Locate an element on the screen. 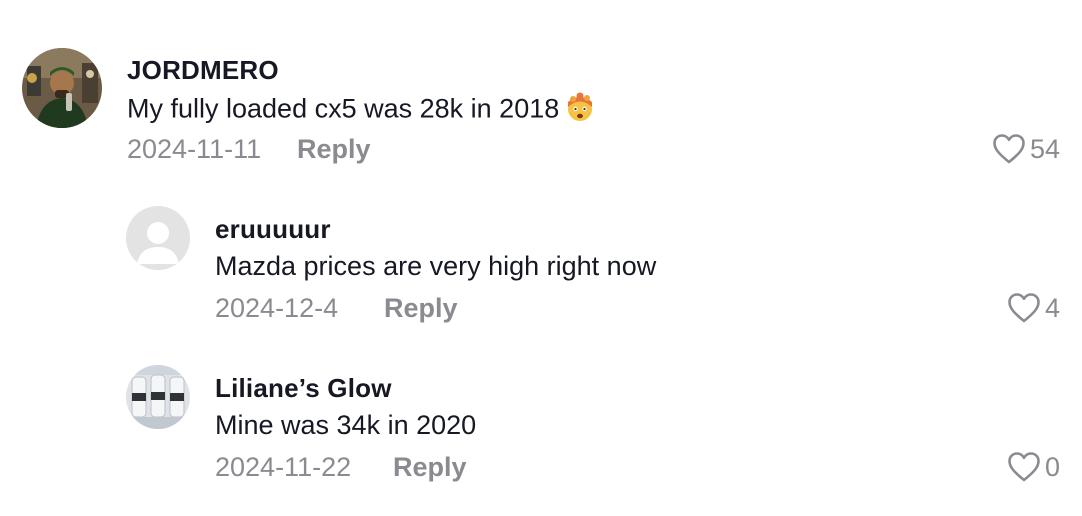 This screenshot has width=1082, height=516. exploding-head-emoji-icon is located at coordinates (580, 110).